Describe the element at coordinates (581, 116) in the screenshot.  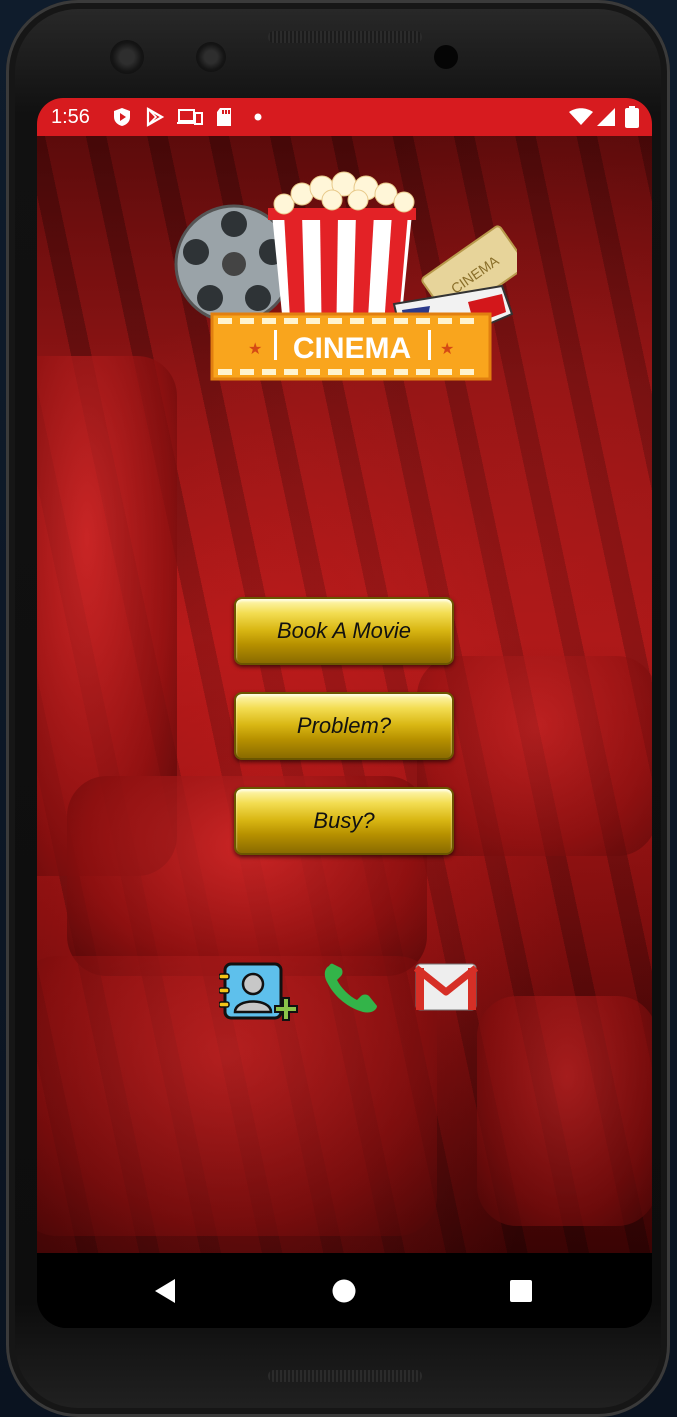
I see `wifi-icon` at that location.